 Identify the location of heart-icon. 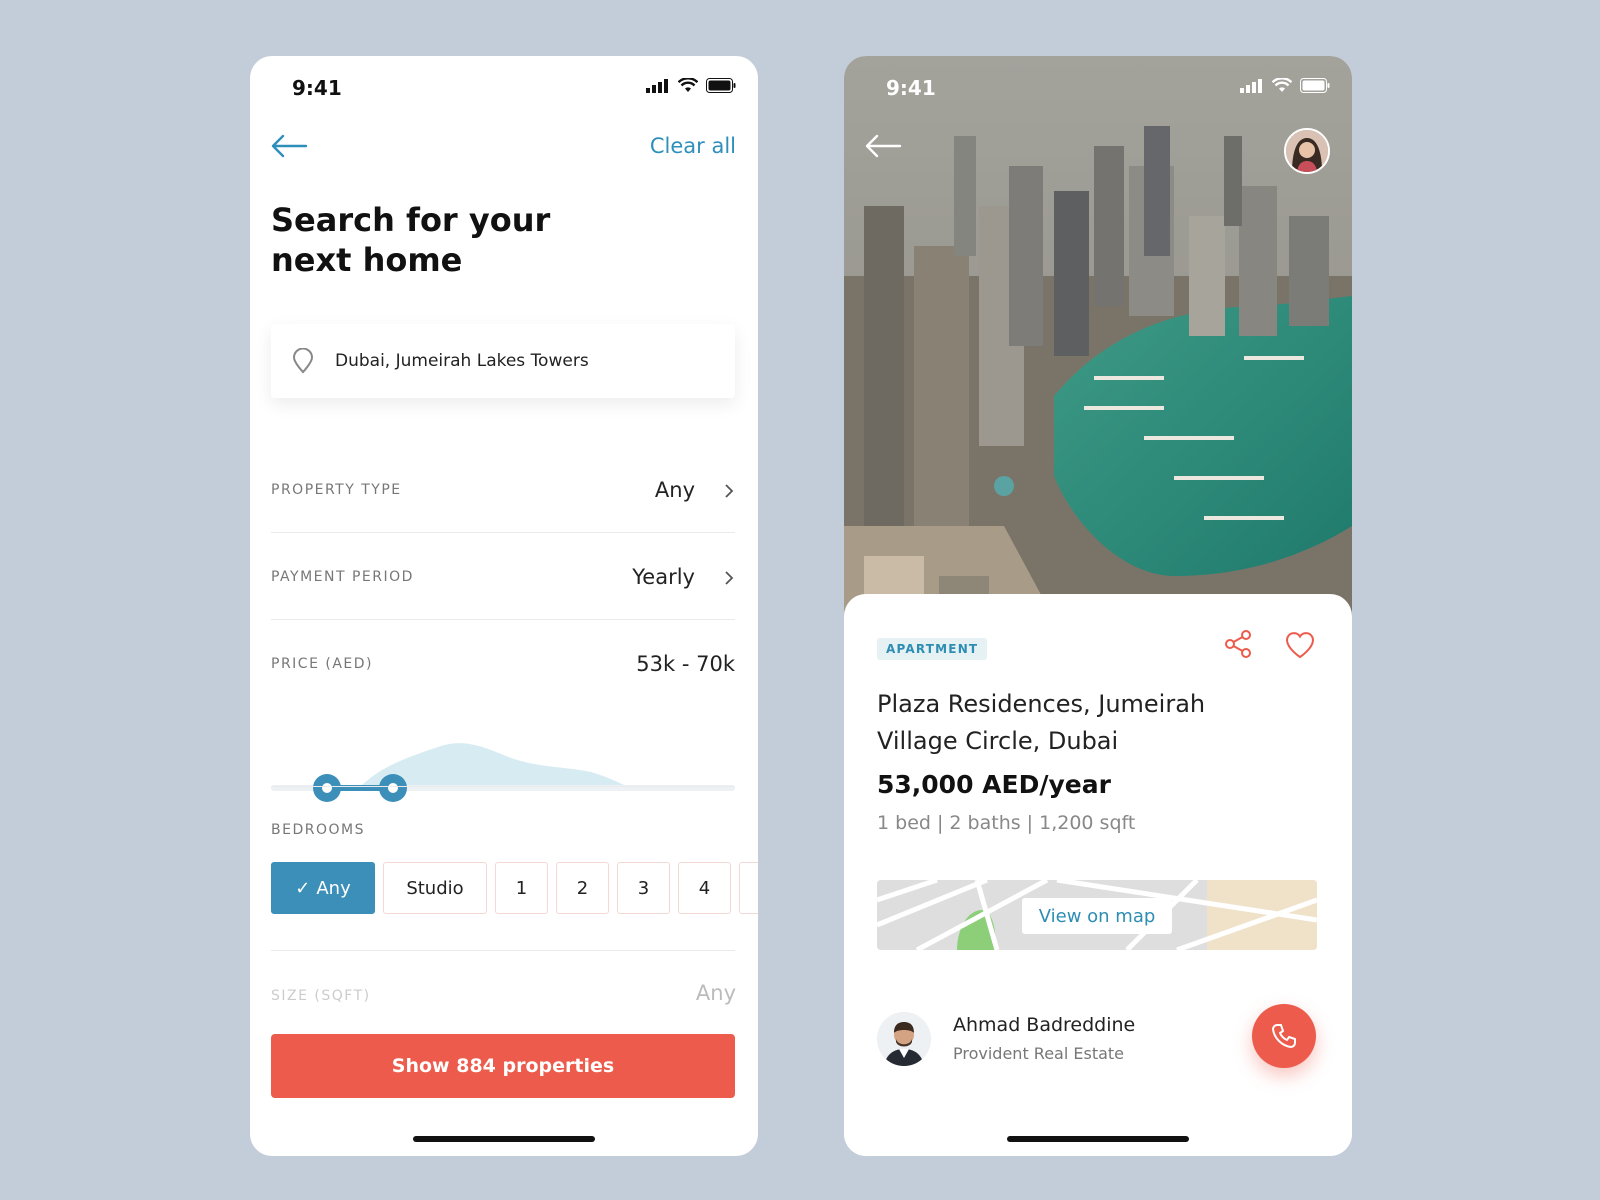
(1300, 645).